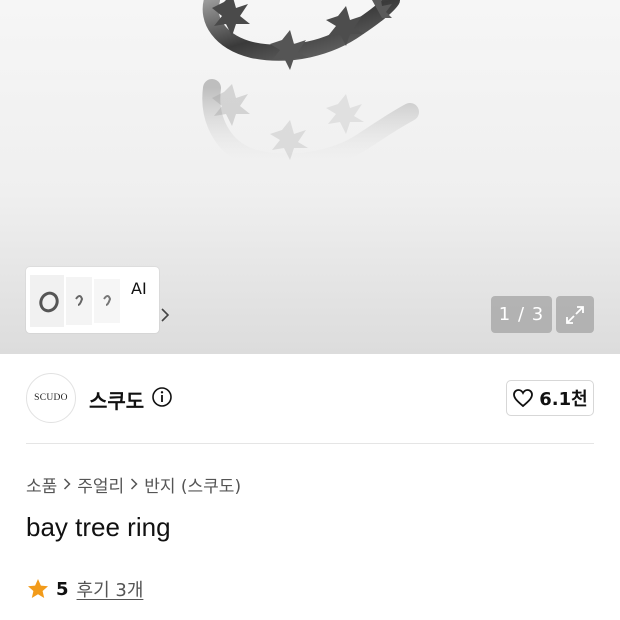 This screenshot has height=620, width=620. Describe the element at coordinates (100, 484) in the screenshot. I see `breadcrumb-item: 주얼리` at that location.